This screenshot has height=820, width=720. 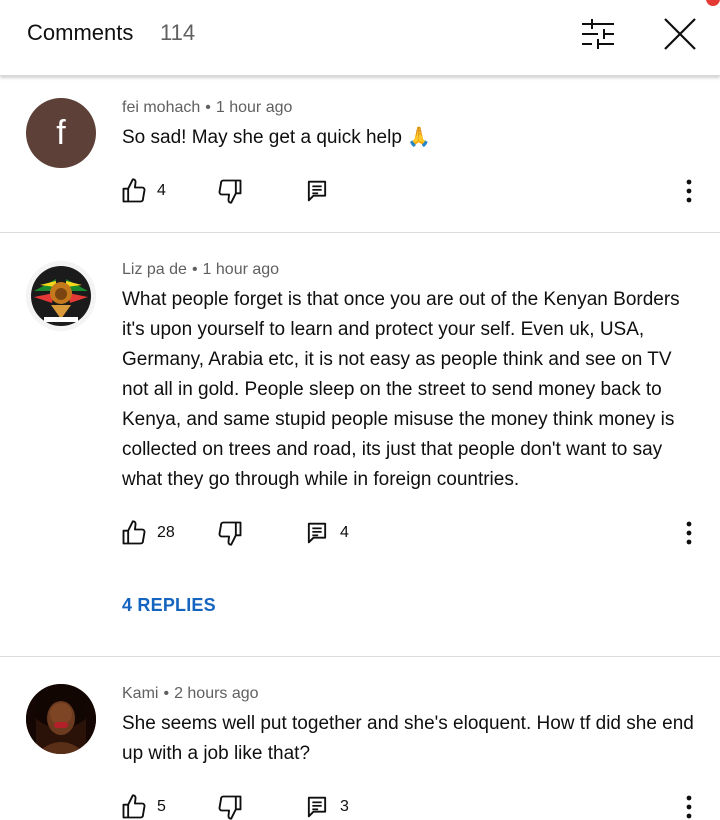 I want to click on like-count: 28, so click(x=166, y=532).